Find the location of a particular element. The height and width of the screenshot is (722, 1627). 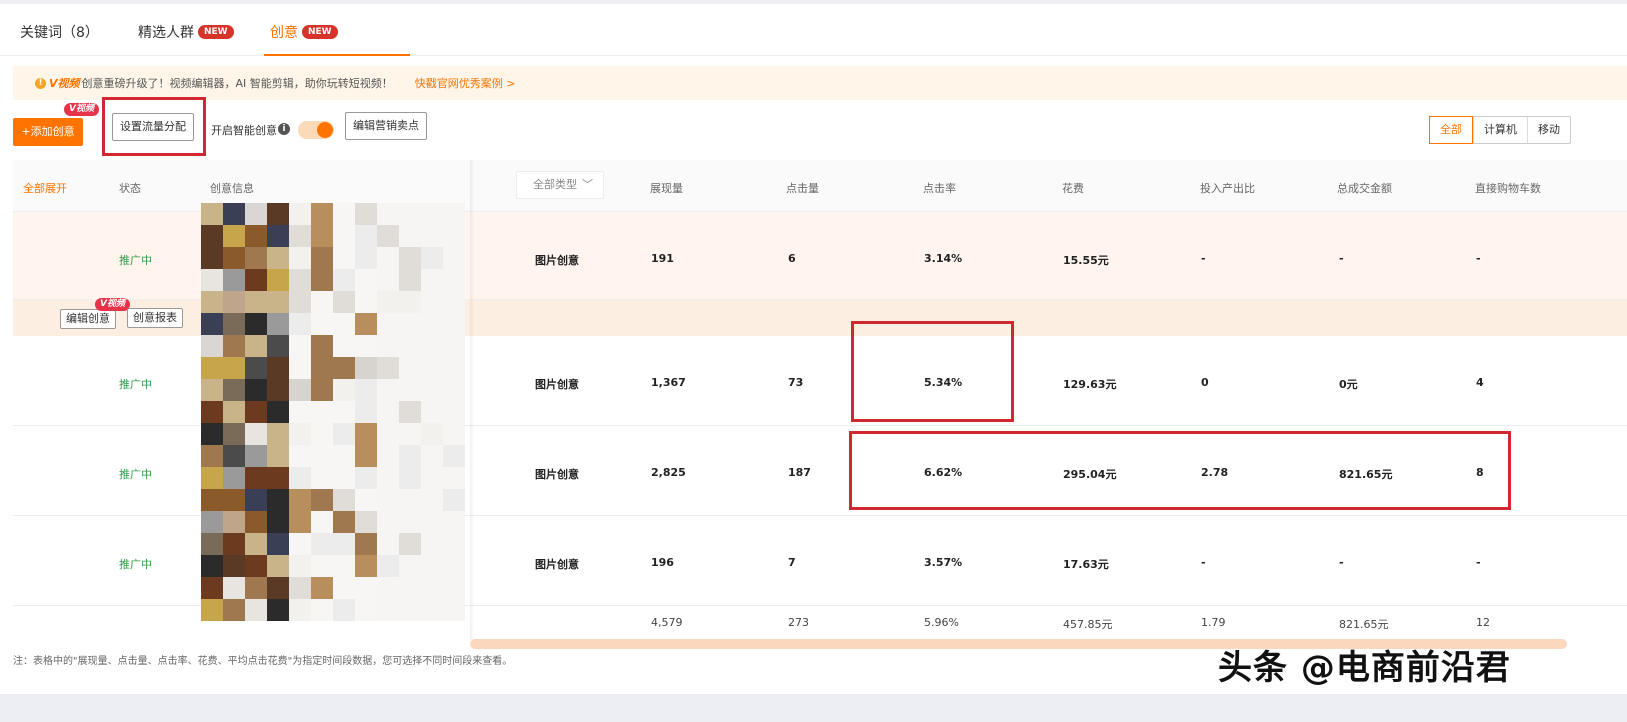

v-video-badge: V视频 is located at coordinates (81, 109).